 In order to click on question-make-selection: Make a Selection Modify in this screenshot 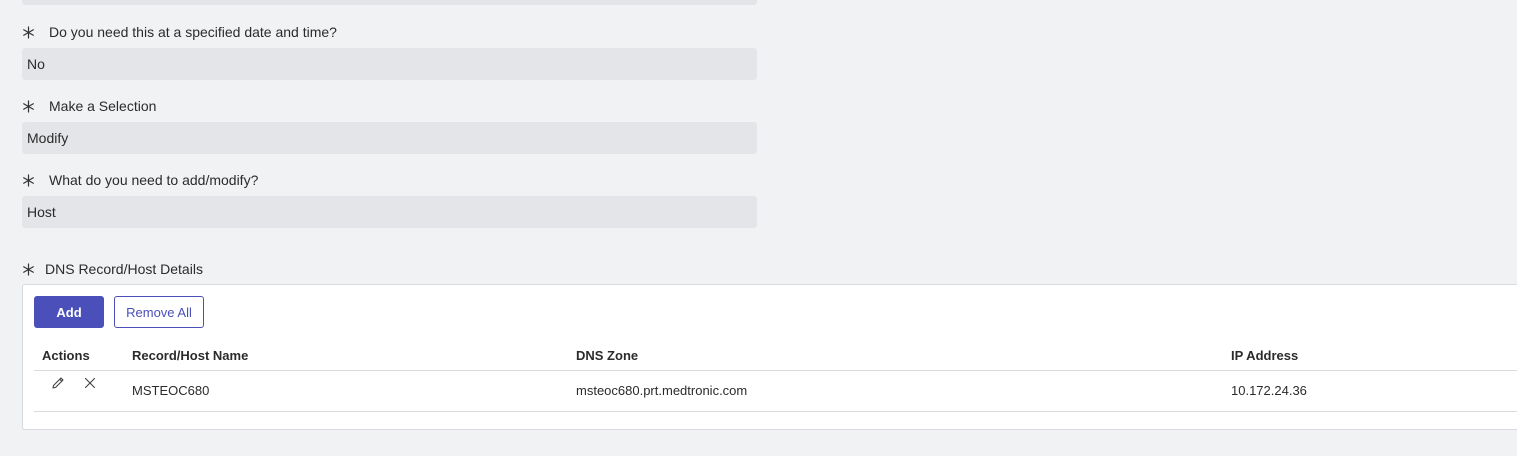, I will do `click(389, 125)`.